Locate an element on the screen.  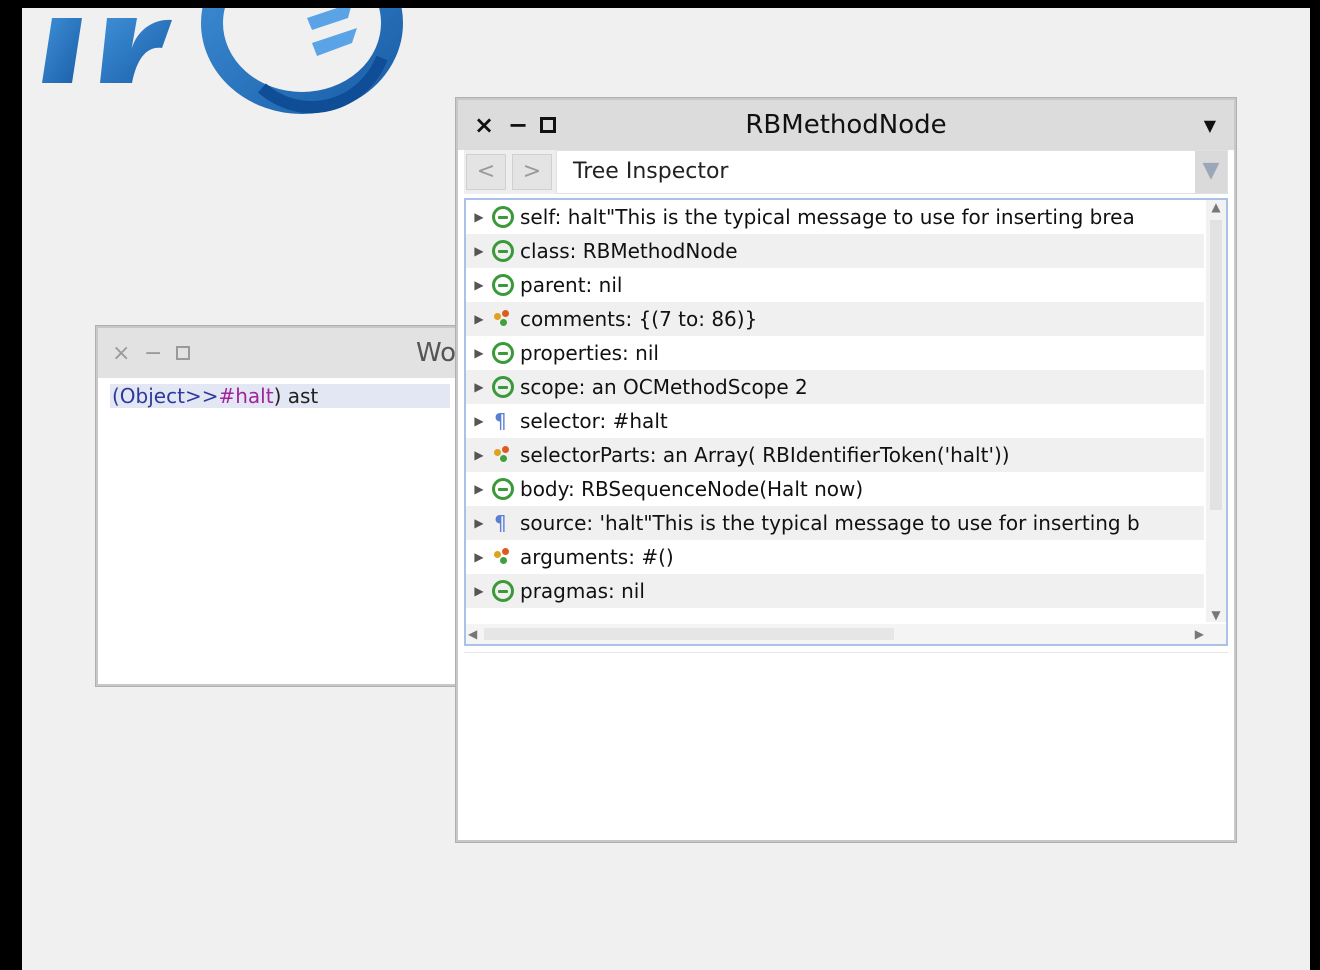
tree-row: ▶ body: RBSequenceNode(Halt now) is located at coordinates (835, 489).